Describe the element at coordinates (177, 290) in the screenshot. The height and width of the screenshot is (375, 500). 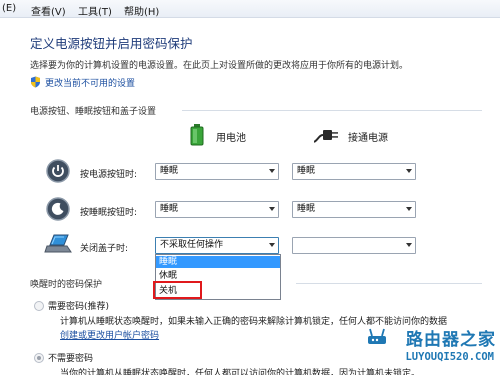
I see `shutdown-highlight-box` at that location.